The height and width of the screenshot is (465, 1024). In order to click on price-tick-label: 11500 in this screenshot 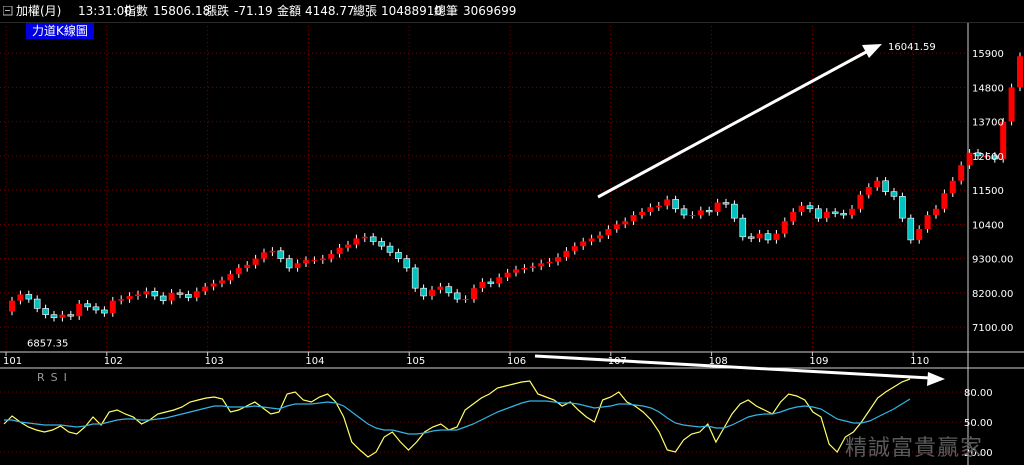, I will do `click(988, 191)`.